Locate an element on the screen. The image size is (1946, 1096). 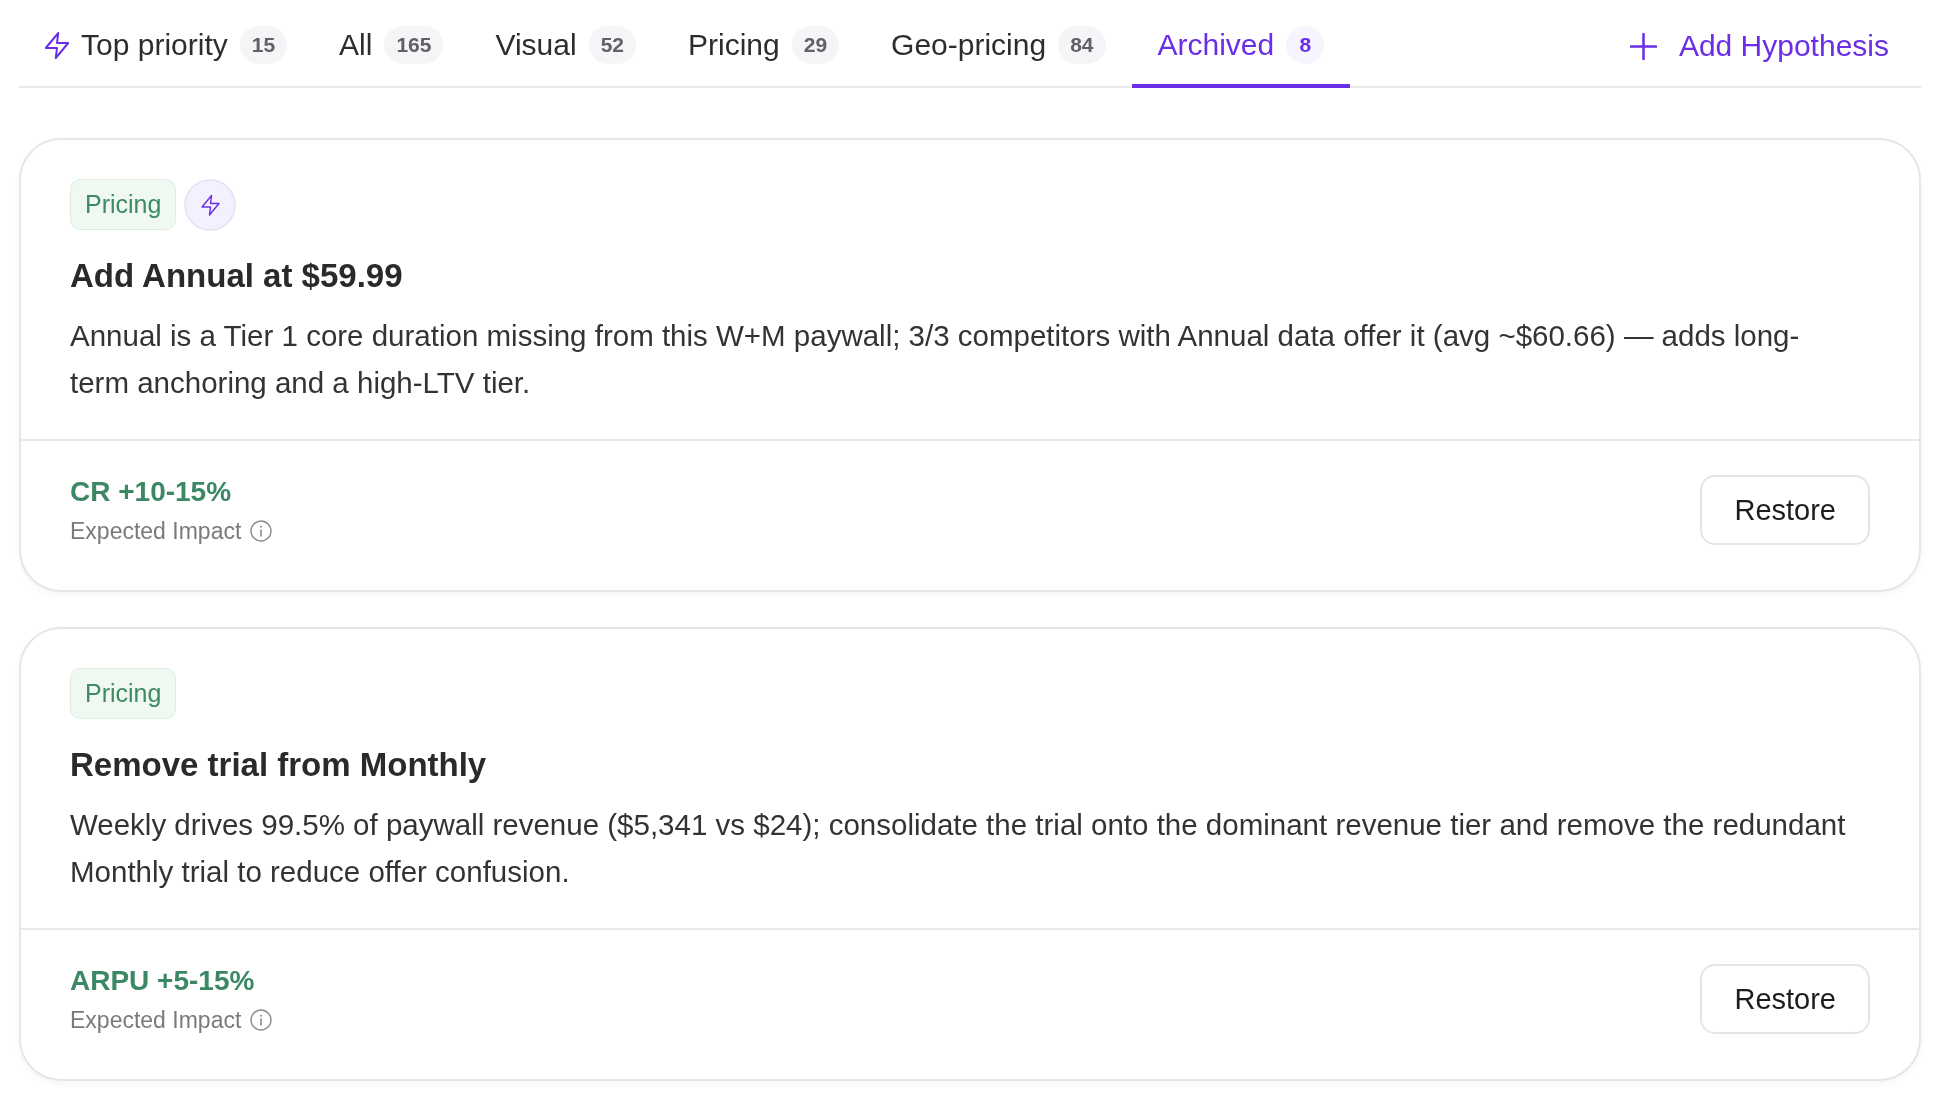
tab: Top priority 15 is located at coordinates (166, 44).